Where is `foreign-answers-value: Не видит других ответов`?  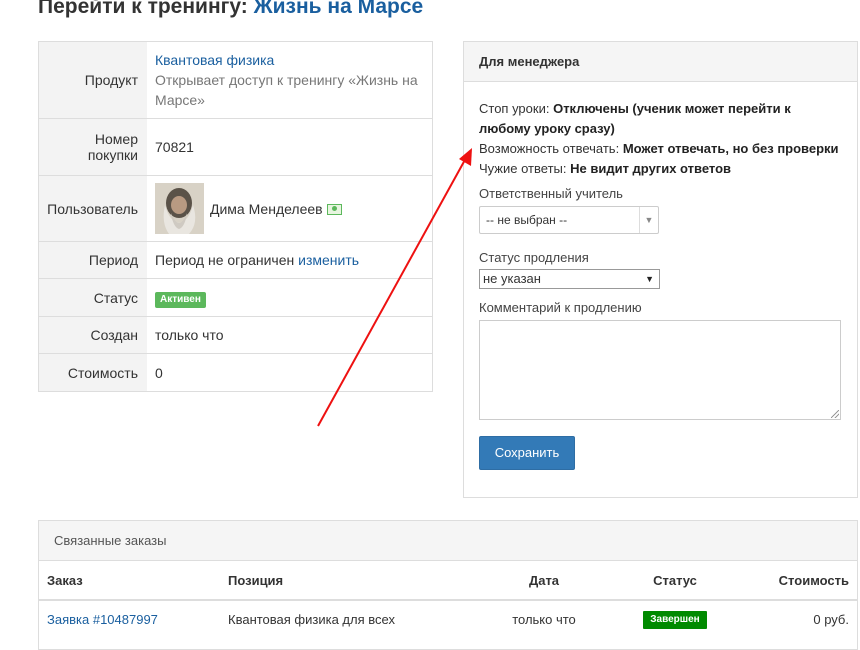
foreign-answers-value: Не видит других ответов is located at coordinates (651, 168).